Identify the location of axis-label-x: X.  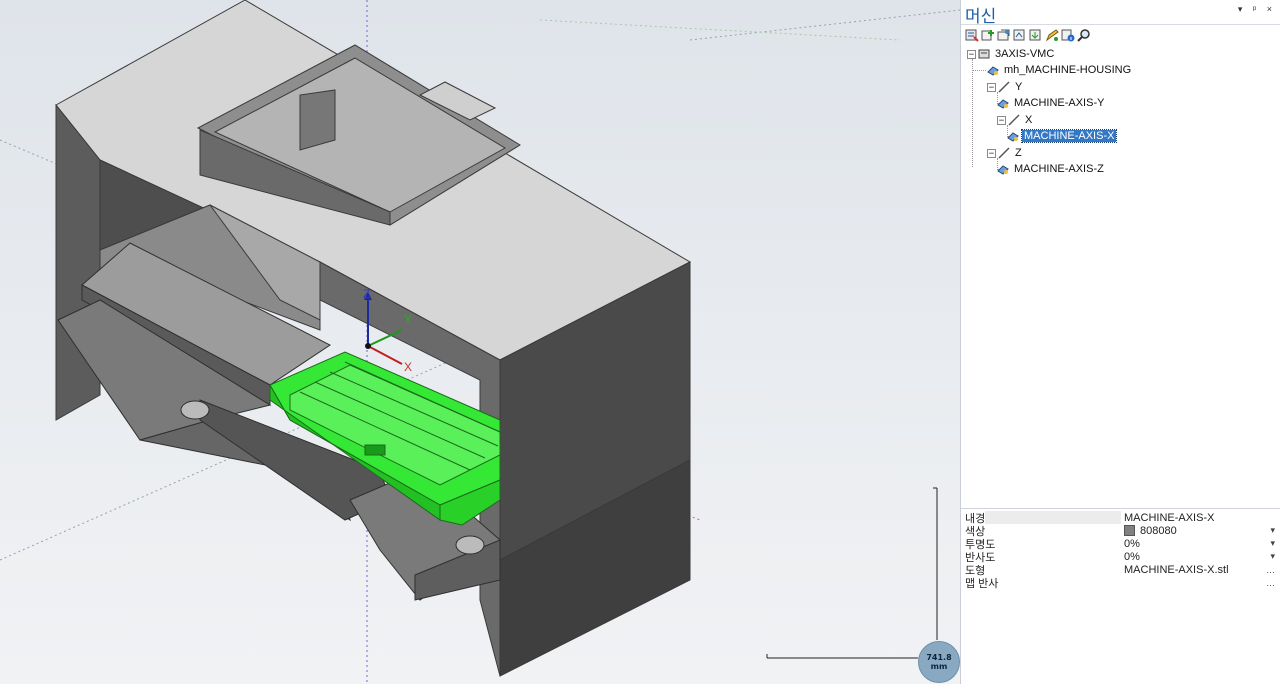
(408, 367).